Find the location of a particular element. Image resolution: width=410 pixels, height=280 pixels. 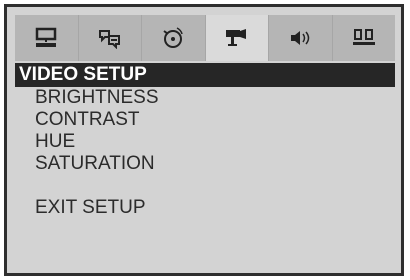

tab-audio-setup is located at coordinates (174, 38).